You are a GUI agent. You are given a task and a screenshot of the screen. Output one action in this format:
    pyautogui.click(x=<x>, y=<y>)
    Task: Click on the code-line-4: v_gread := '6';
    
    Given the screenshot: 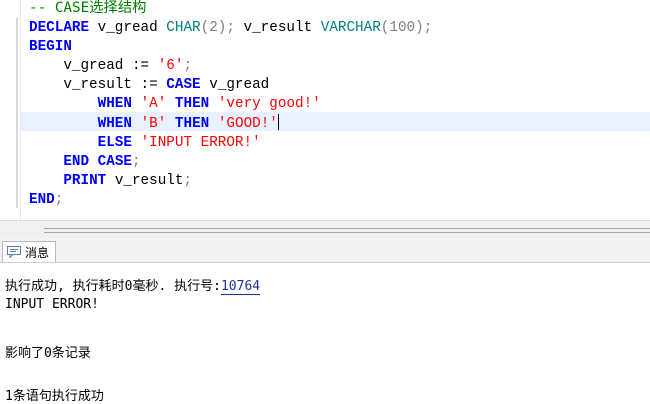 What is the action you would take?
    pyautogui.click(x=110, y=66)
    